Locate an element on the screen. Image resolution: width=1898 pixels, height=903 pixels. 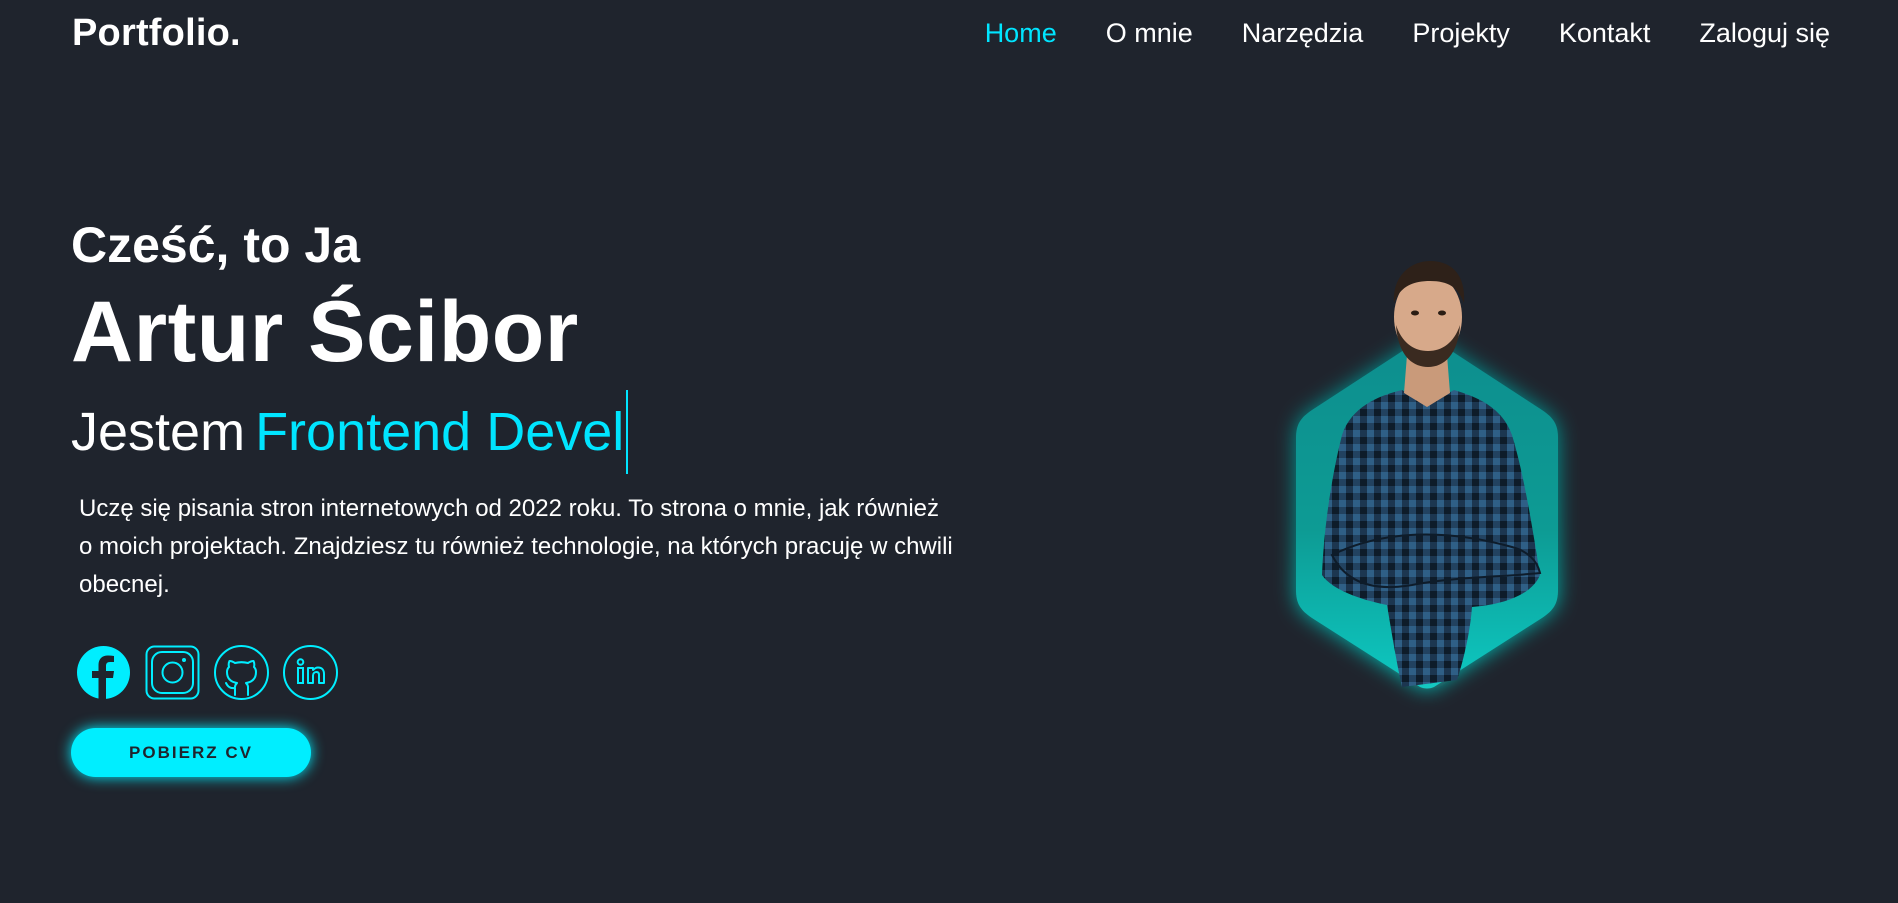
nav-login: Zaloguj się is located at coordinates (1764, 33).